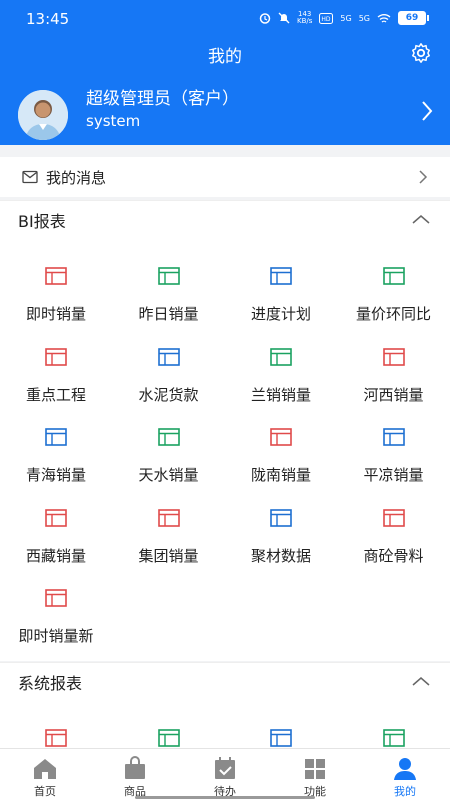  Describe the element at coordinates (393, 555) in the screenshot. I see `report-grid-item-label: 商砼骨料` at that location.